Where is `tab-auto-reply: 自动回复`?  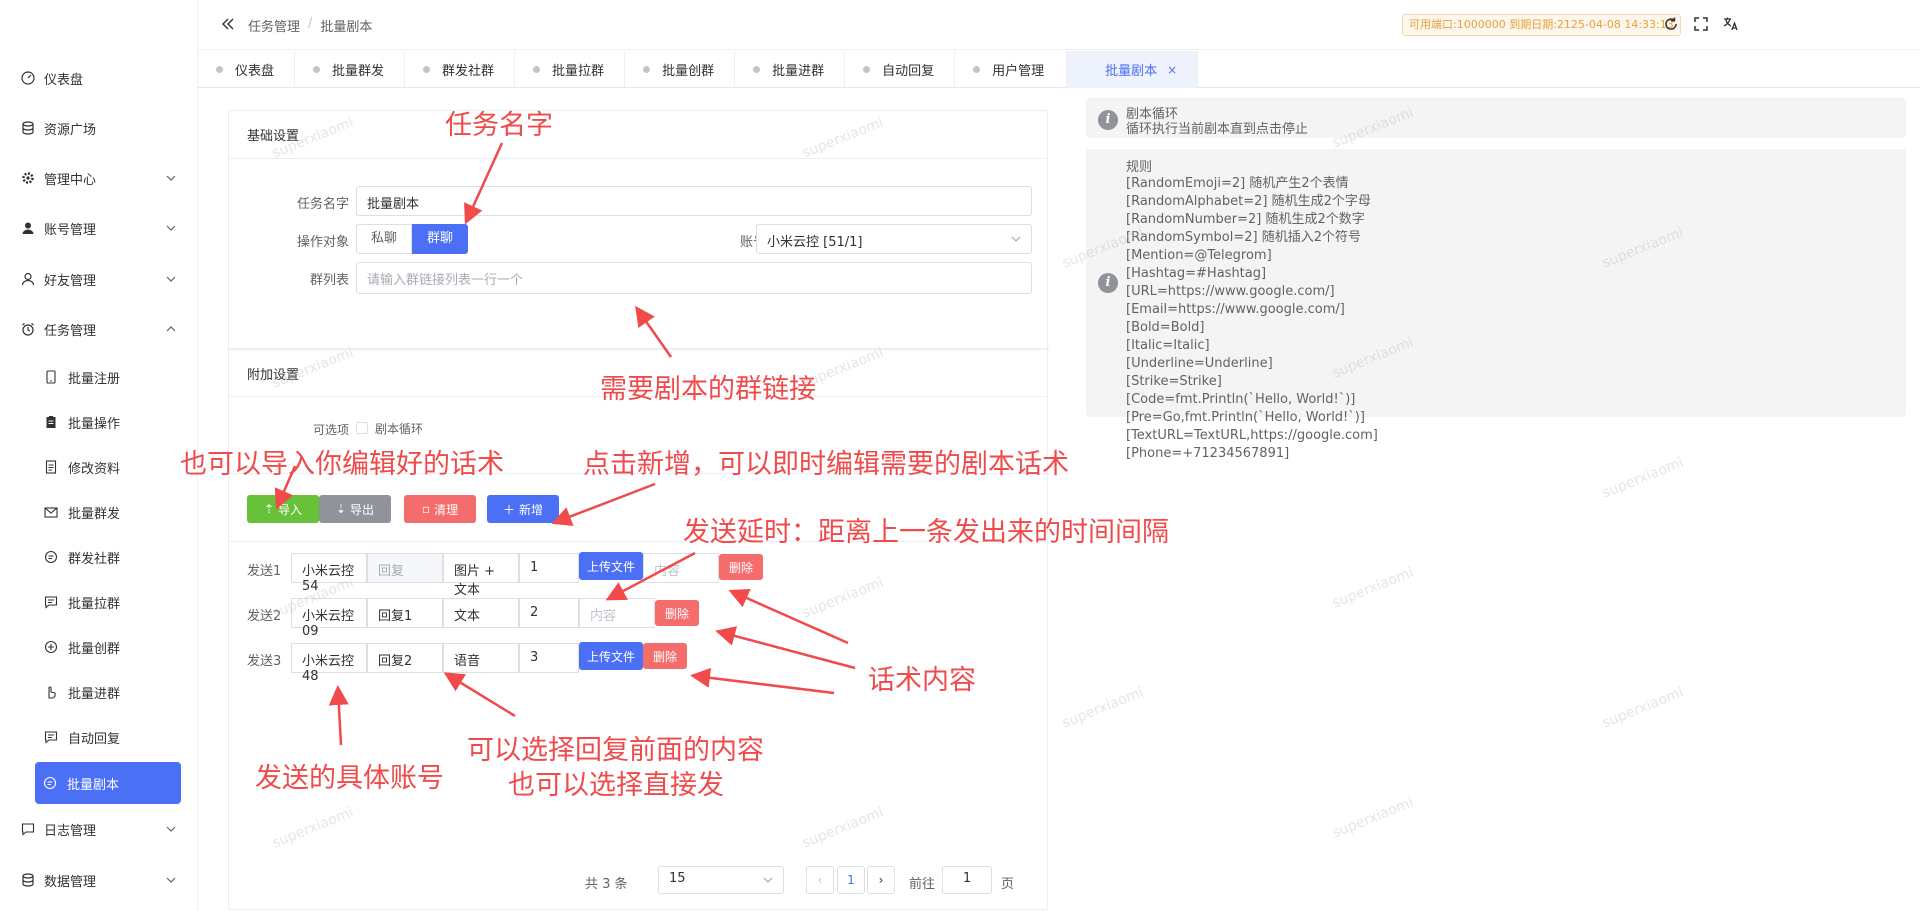
tab-auto-reply: 自动回复 is located at coordinates (900, 69).